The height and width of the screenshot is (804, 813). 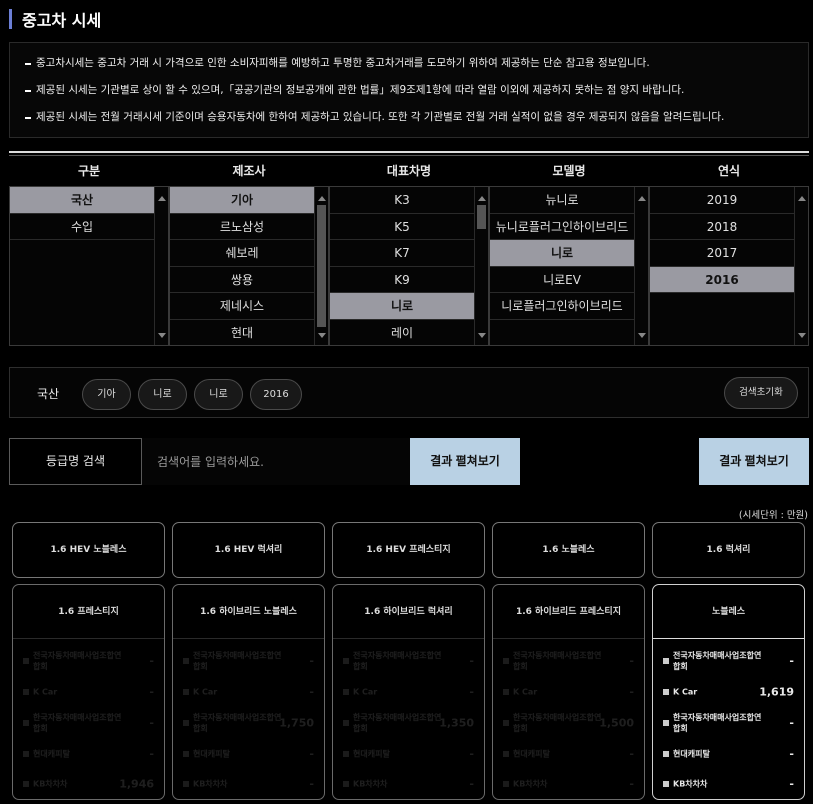 What do you see at coordinates (248, 550) in the screenshot?
I see `trim-button: 1.6 HEV 럭셔리` at bounding box center [248, 550].